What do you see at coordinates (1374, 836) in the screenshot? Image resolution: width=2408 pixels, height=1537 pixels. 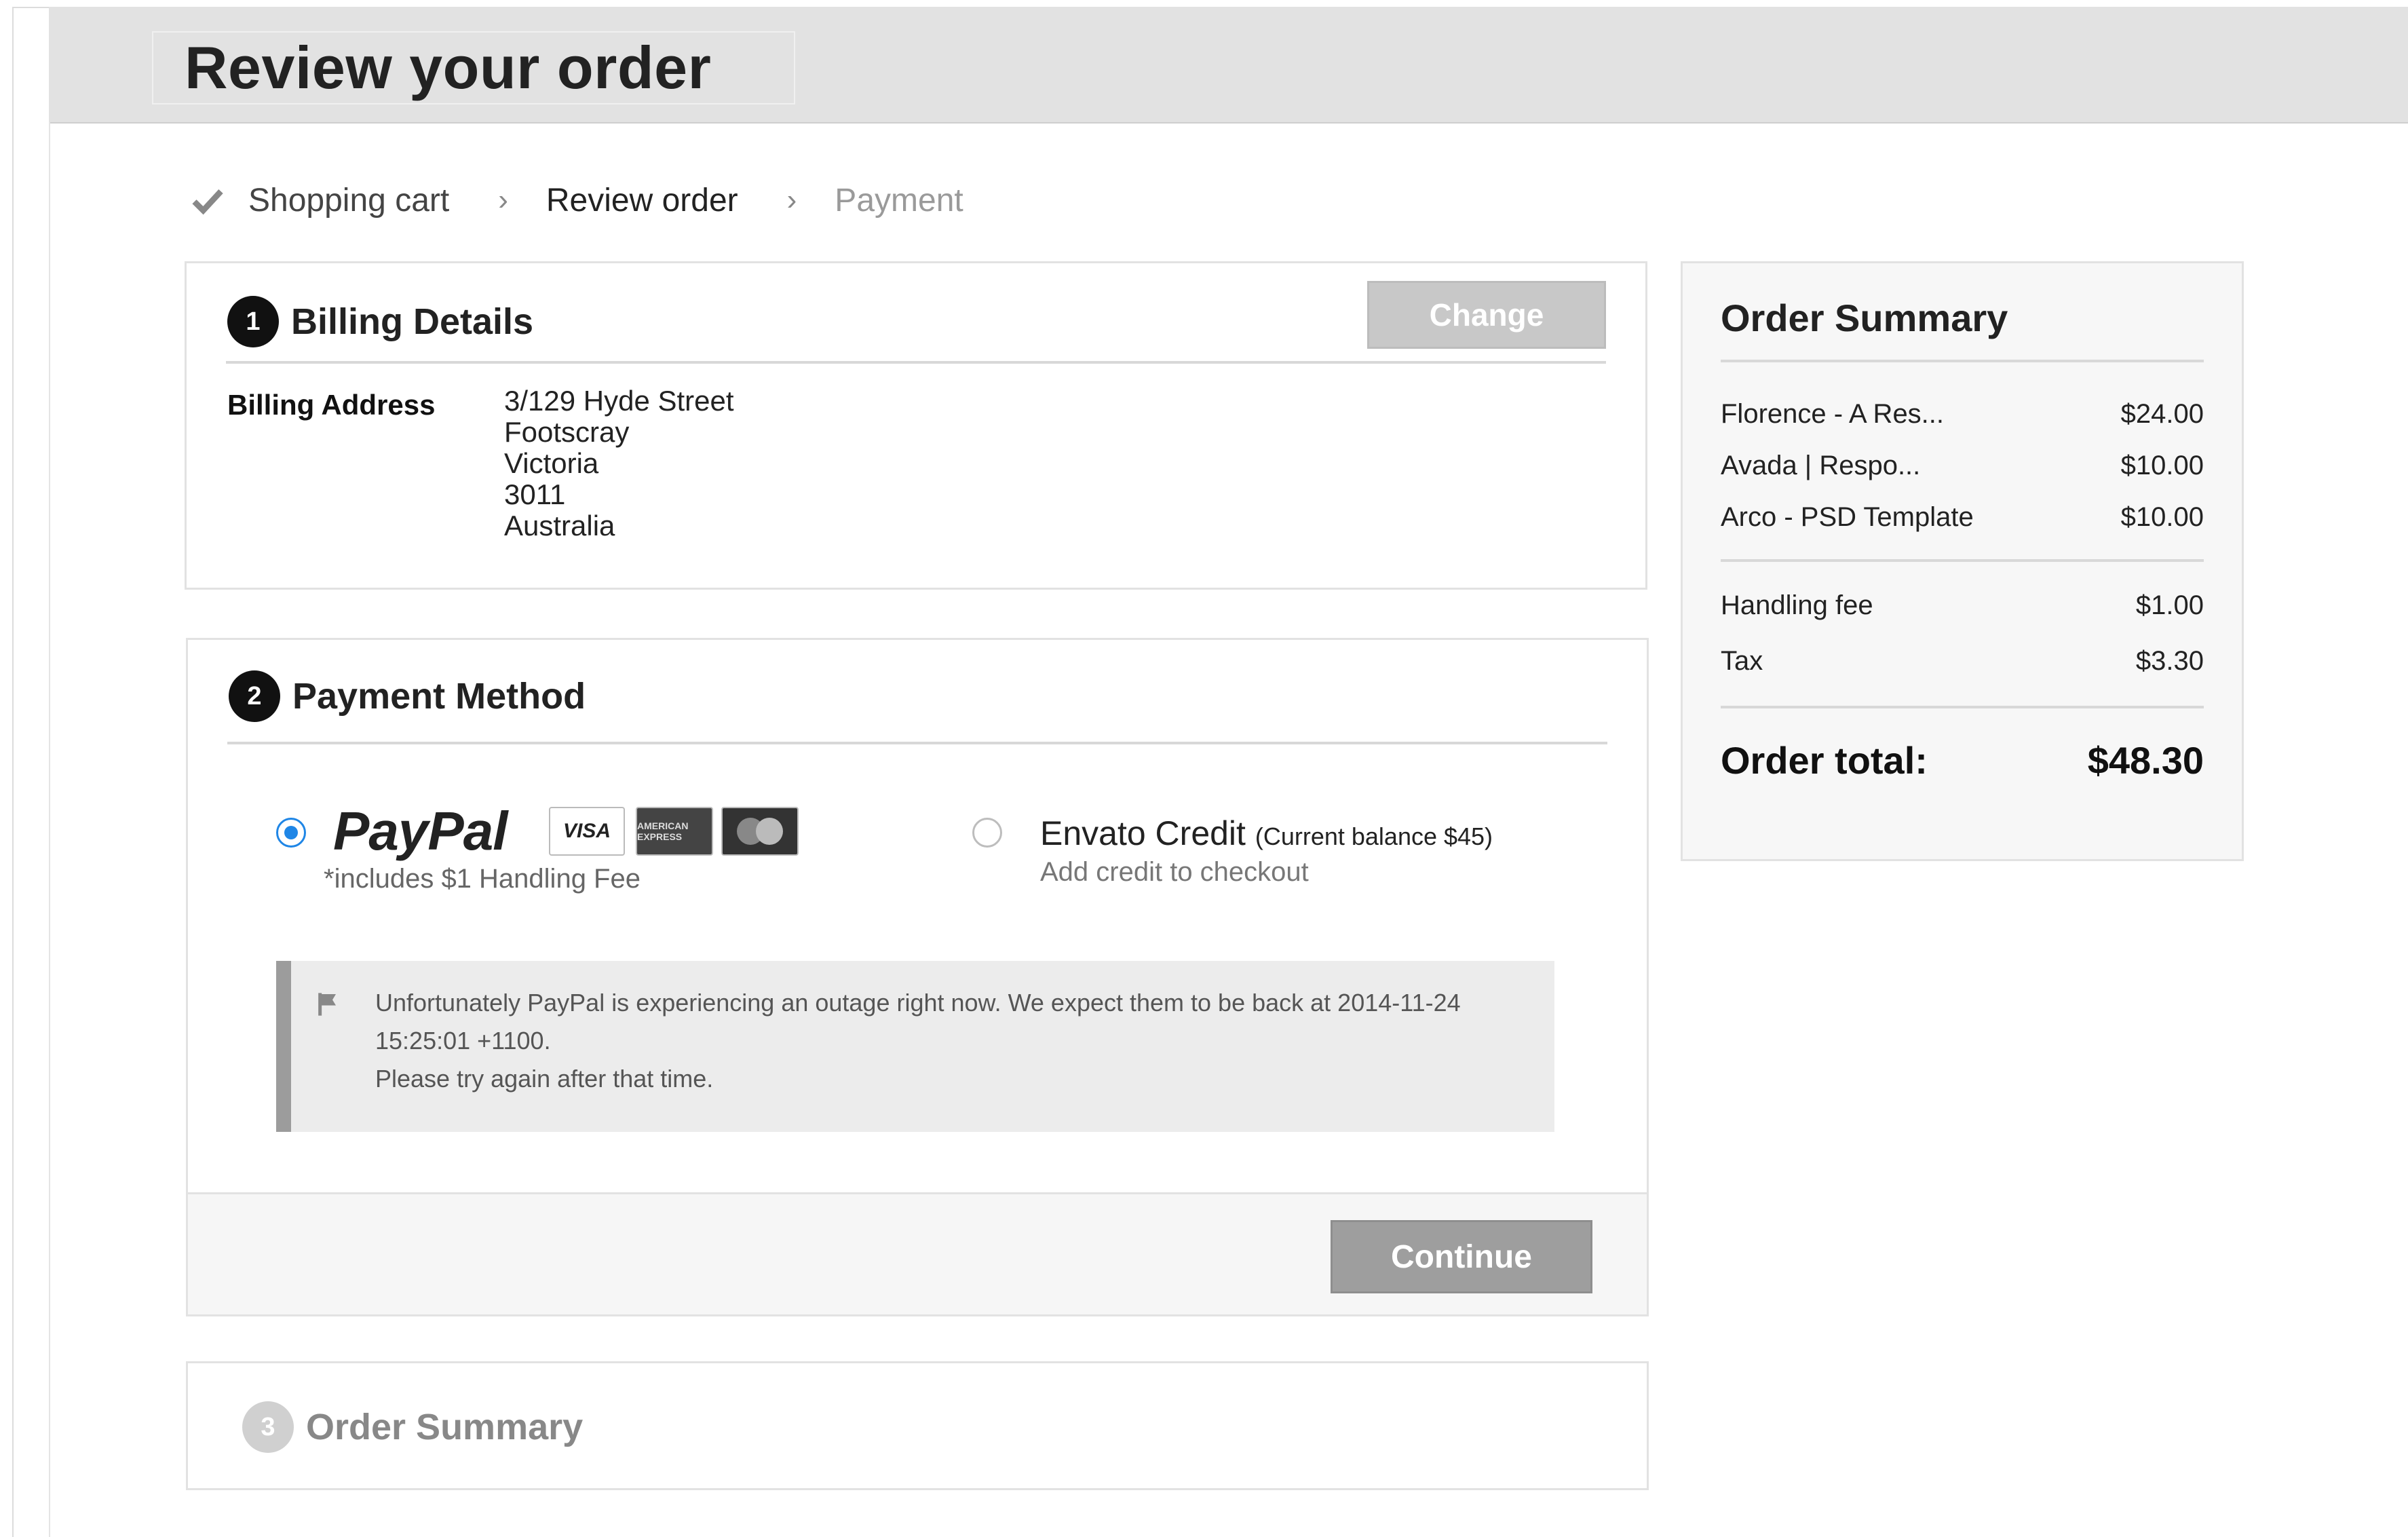 I see `envato-balance: (Current balance $45)` at bounding box center [1374, 836].